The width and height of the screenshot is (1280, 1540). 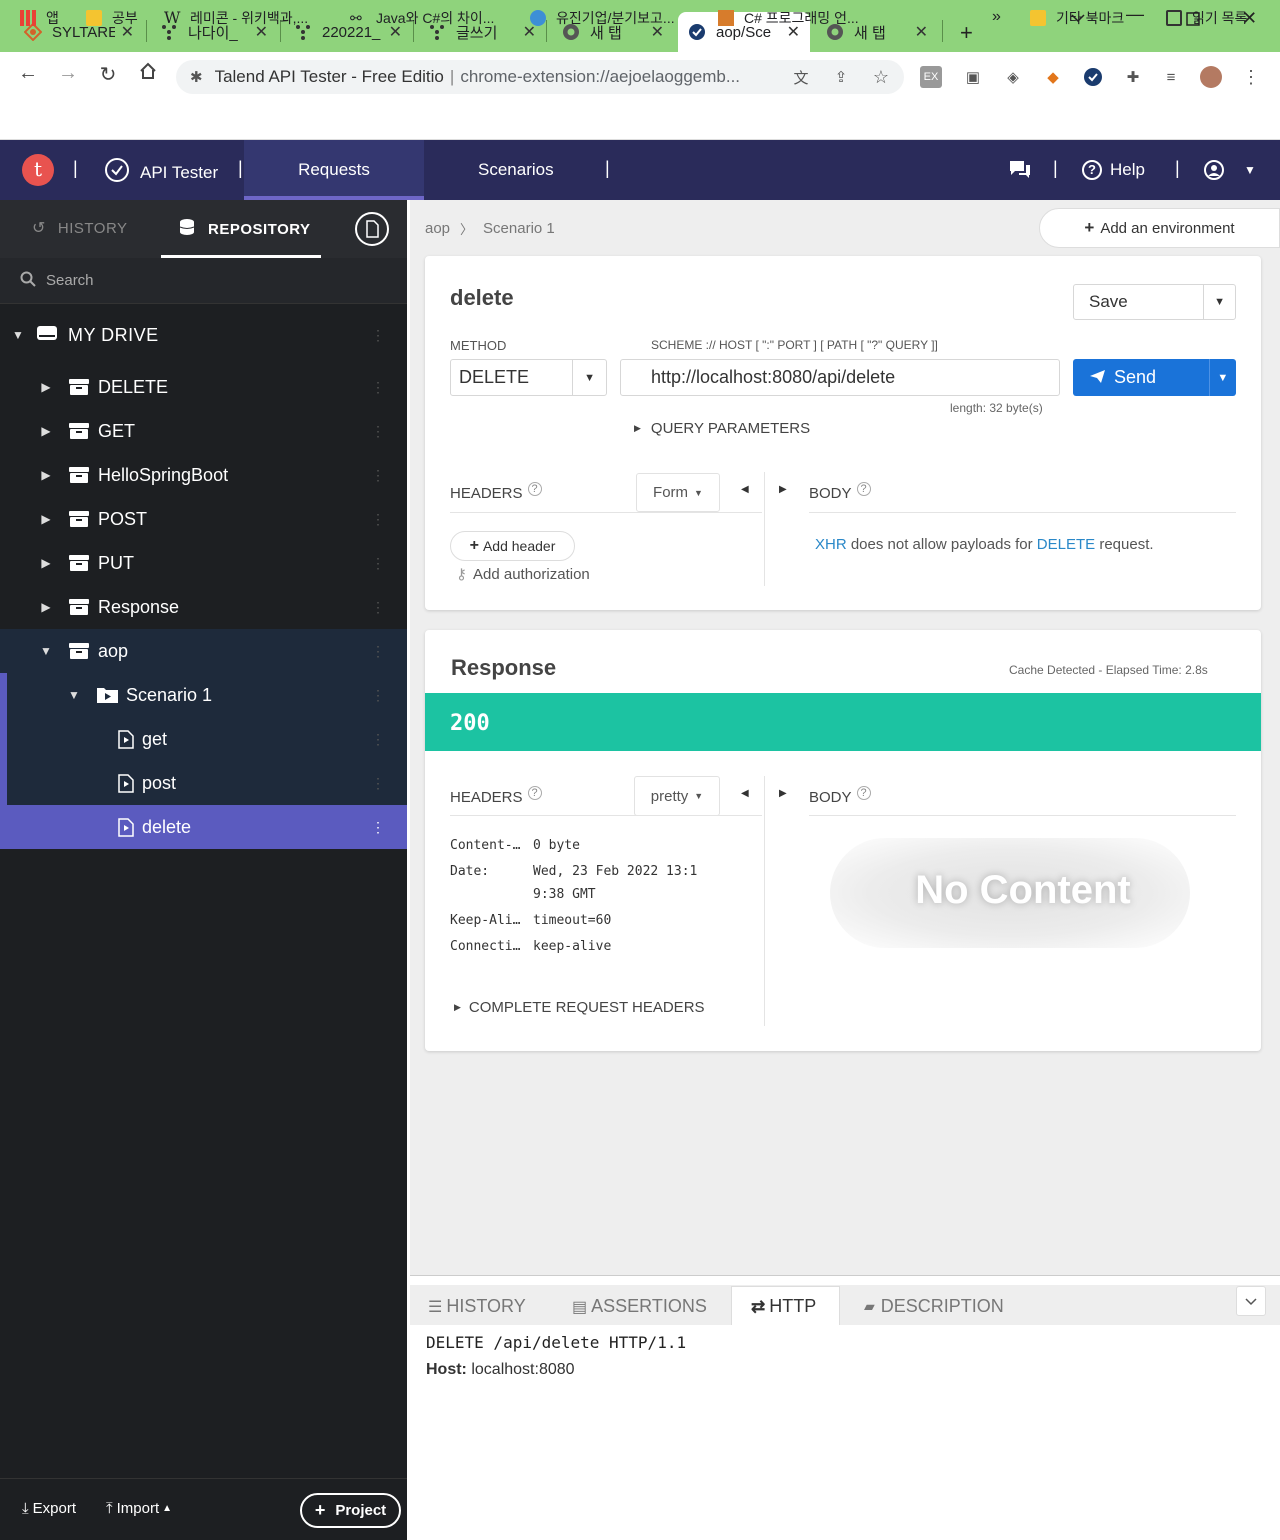 I want to click on breadcrumb-item: Scenario 1, so click(x=519, y=228).